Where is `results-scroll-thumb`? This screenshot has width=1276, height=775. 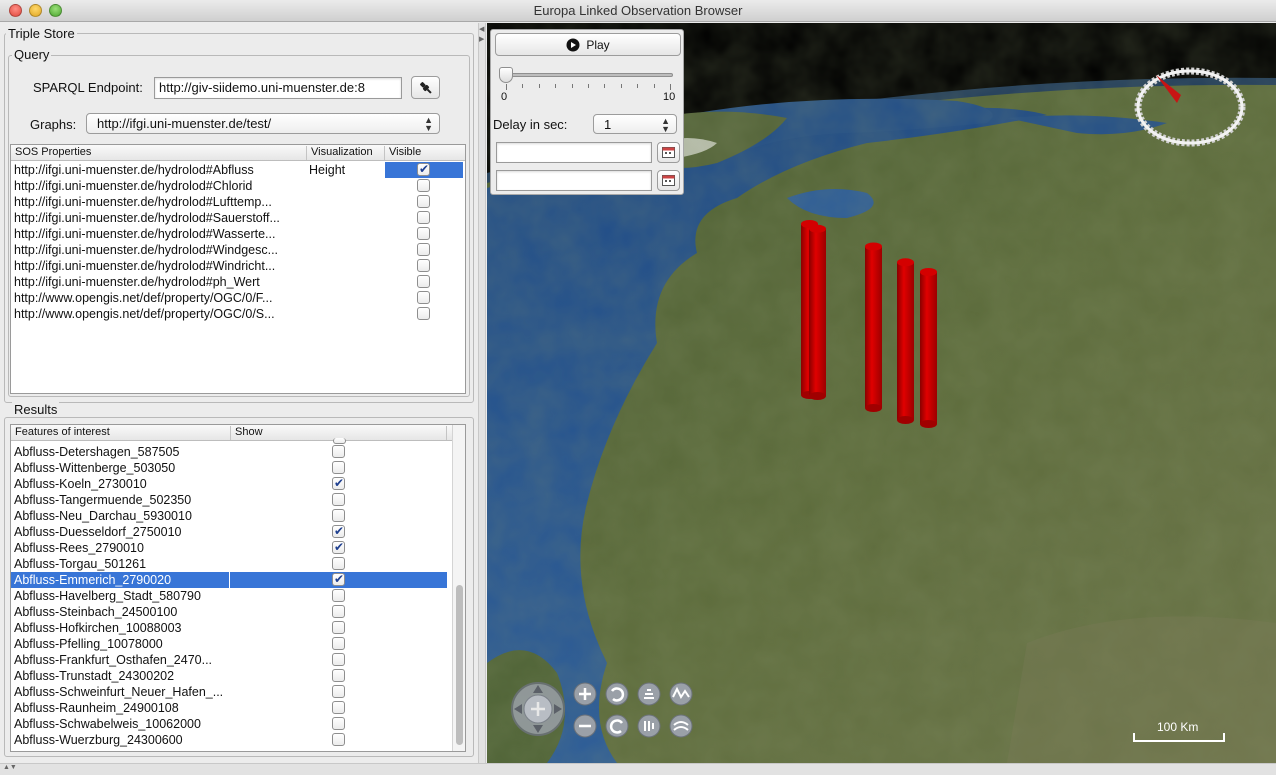 results-scroll-thumb is located at coordinates (459, 665).